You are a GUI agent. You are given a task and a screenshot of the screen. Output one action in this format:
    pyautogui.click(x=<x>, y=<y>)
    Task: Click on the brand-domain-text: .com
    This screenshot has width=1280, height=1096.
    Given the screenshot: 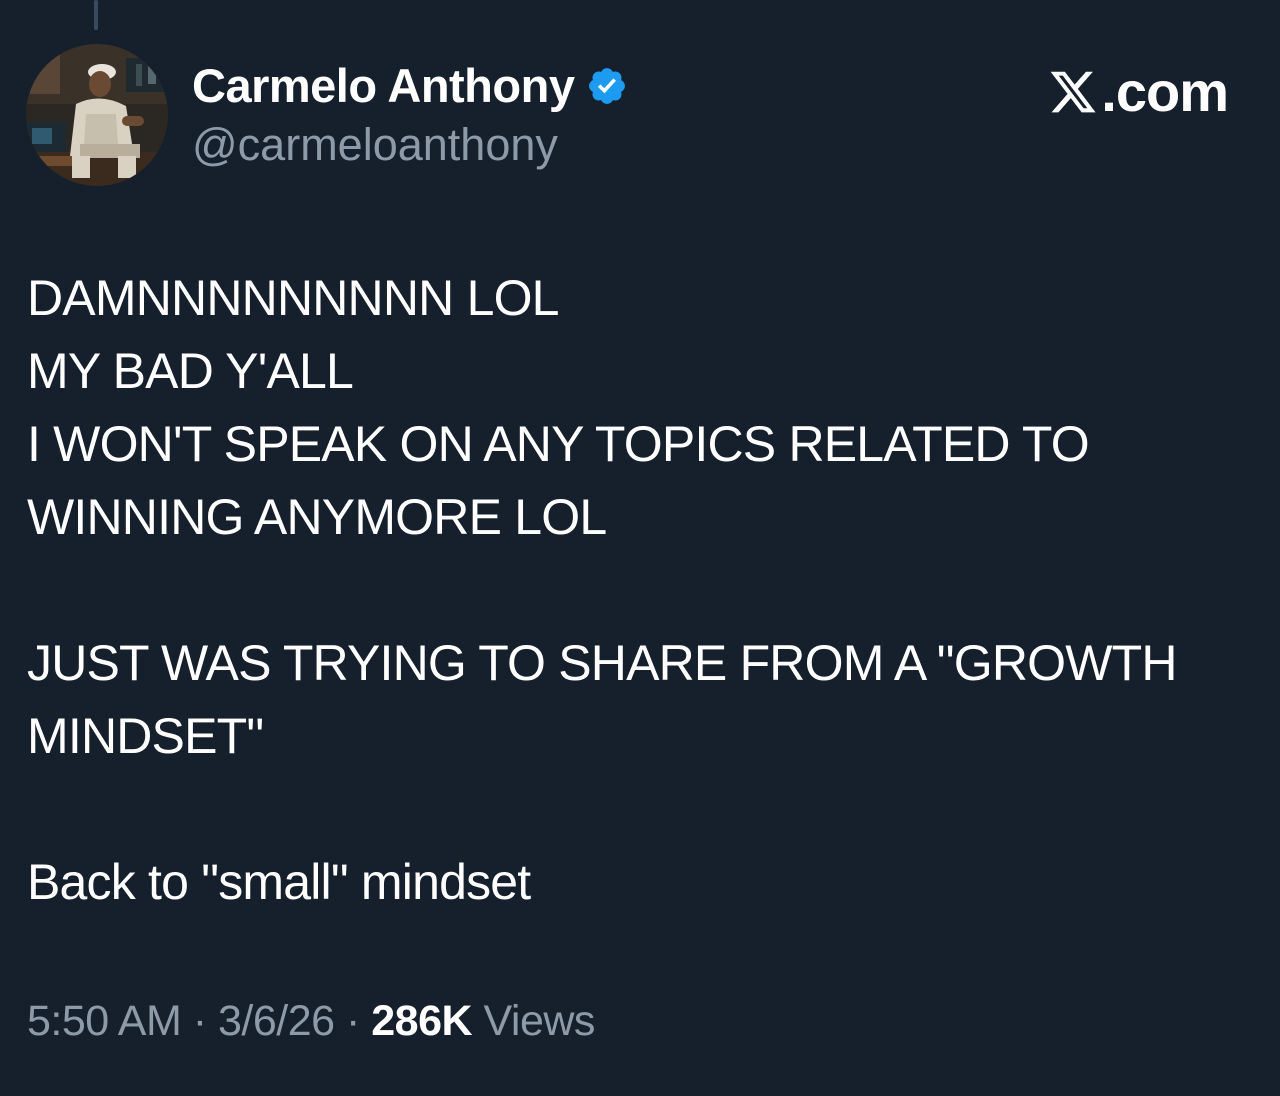 What is the action you would take?
    pyautogui.click(x=1165, y=91)
    